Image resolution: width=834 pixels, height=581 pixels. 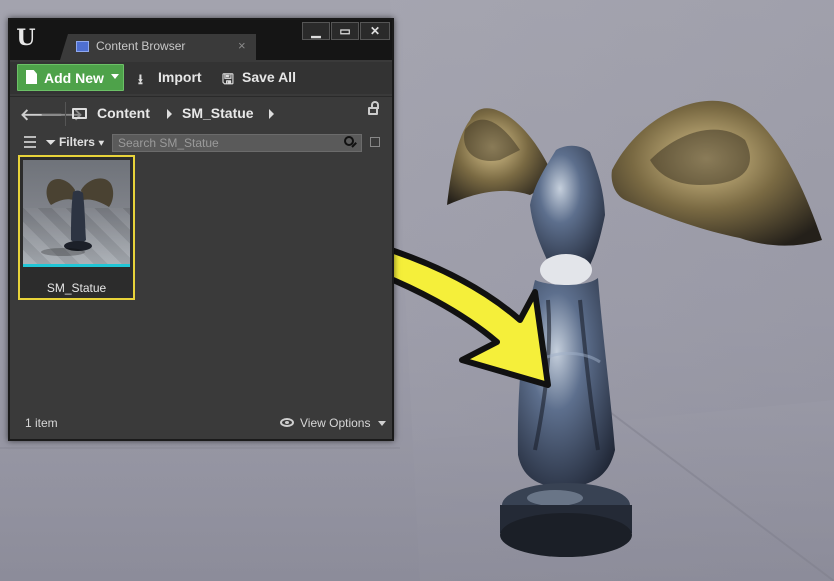 I want to click on item-count: 1 item, so click(x=41, y=423).